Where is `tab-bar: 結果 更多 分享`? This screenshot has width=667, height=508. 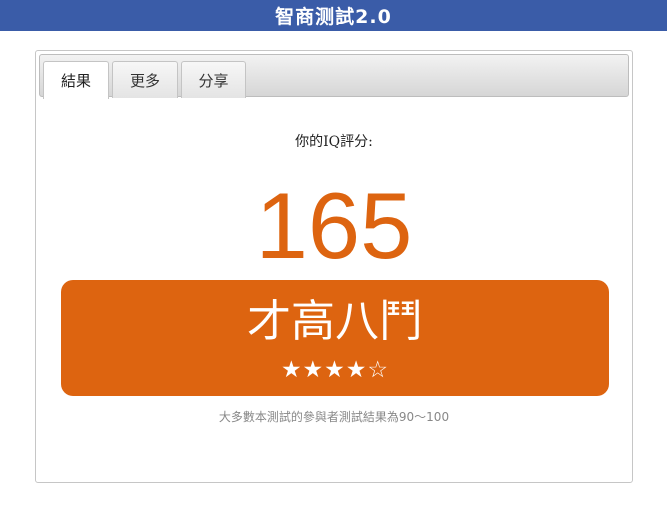
tab-bar: 結果 更多 分享 is located at coordinates (334, 76).